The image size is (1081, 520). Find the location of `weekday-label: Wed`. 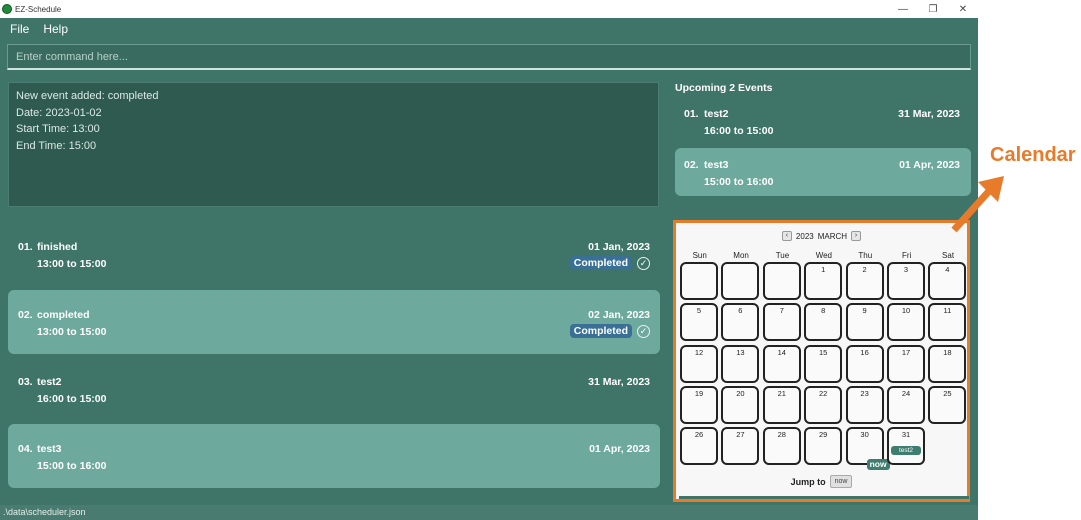

weekday-label: Wed is located at coordinates (824, 255).